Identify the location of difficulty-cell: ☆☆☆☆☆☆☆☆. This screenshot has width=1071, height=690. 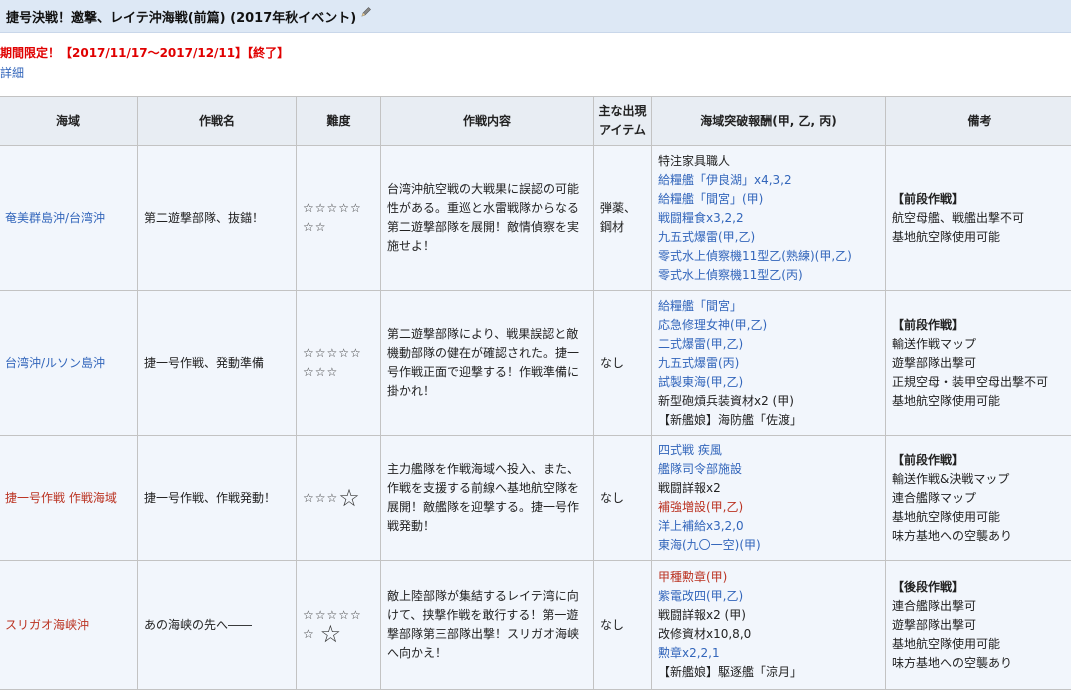
(339, 363).